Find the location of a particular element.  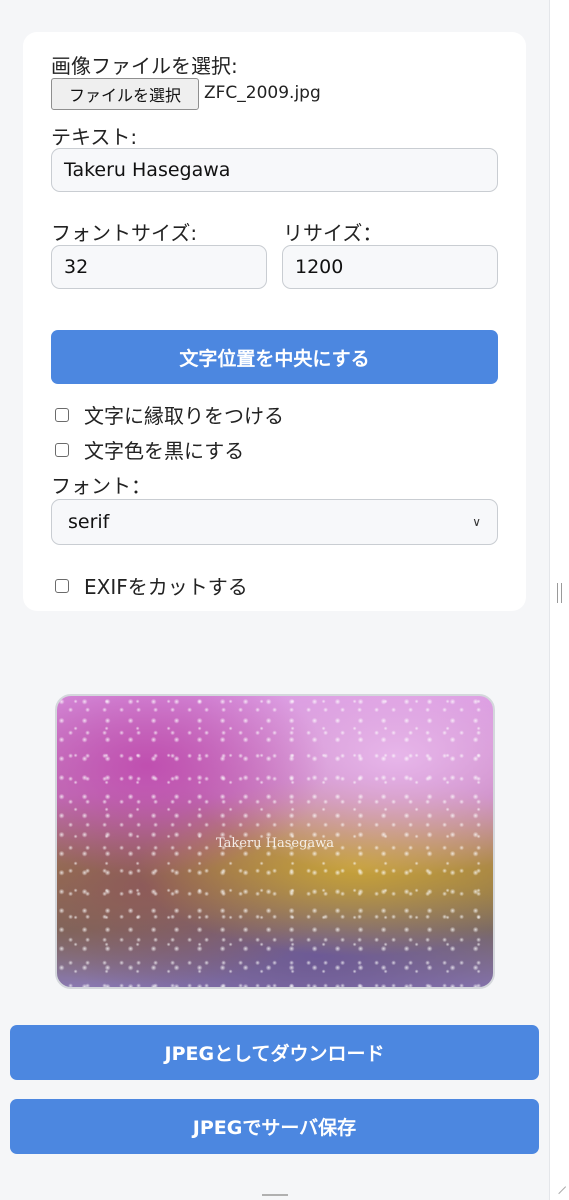

exif-checkbox is located at coordinates (62, 585).